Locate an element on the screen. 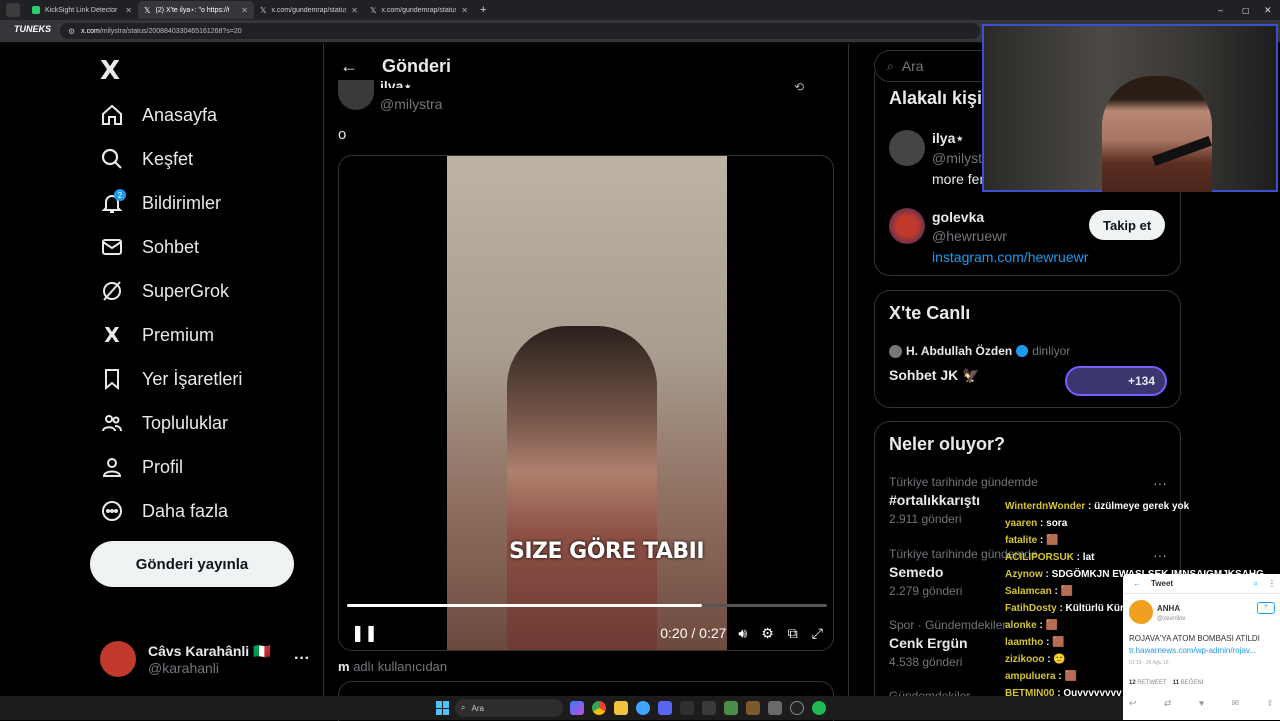  follow-button: Takip et is located at coordinates (1127, 225).